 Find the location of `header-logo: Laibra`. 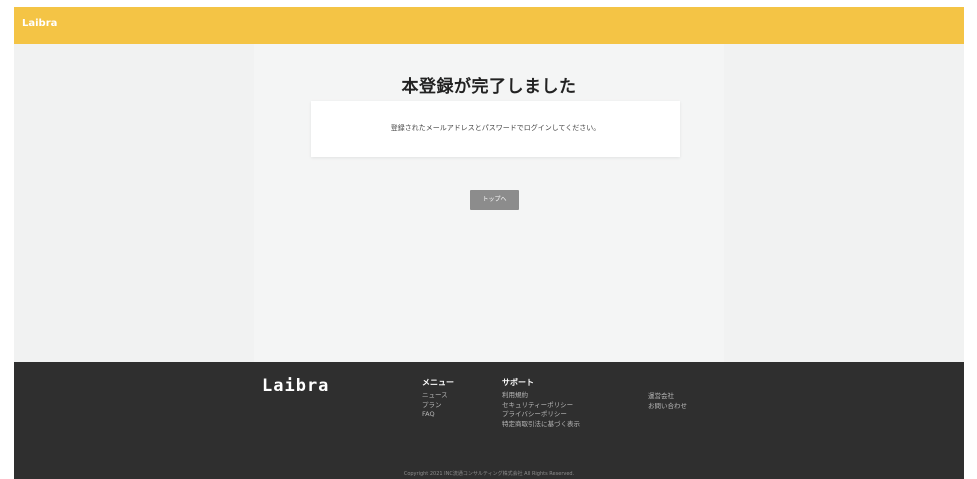

header-logo: Laibra is located at coordinates (39, 23).